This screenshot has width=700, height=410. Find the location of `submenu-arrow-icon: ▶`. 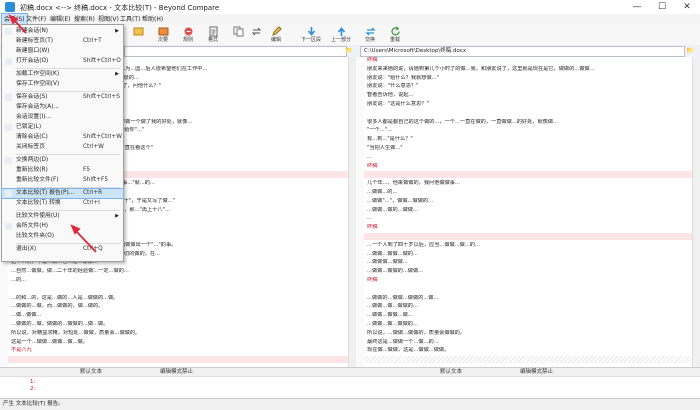

submenu-arrow-icon: ▶ is located at coordinates (117, 31).